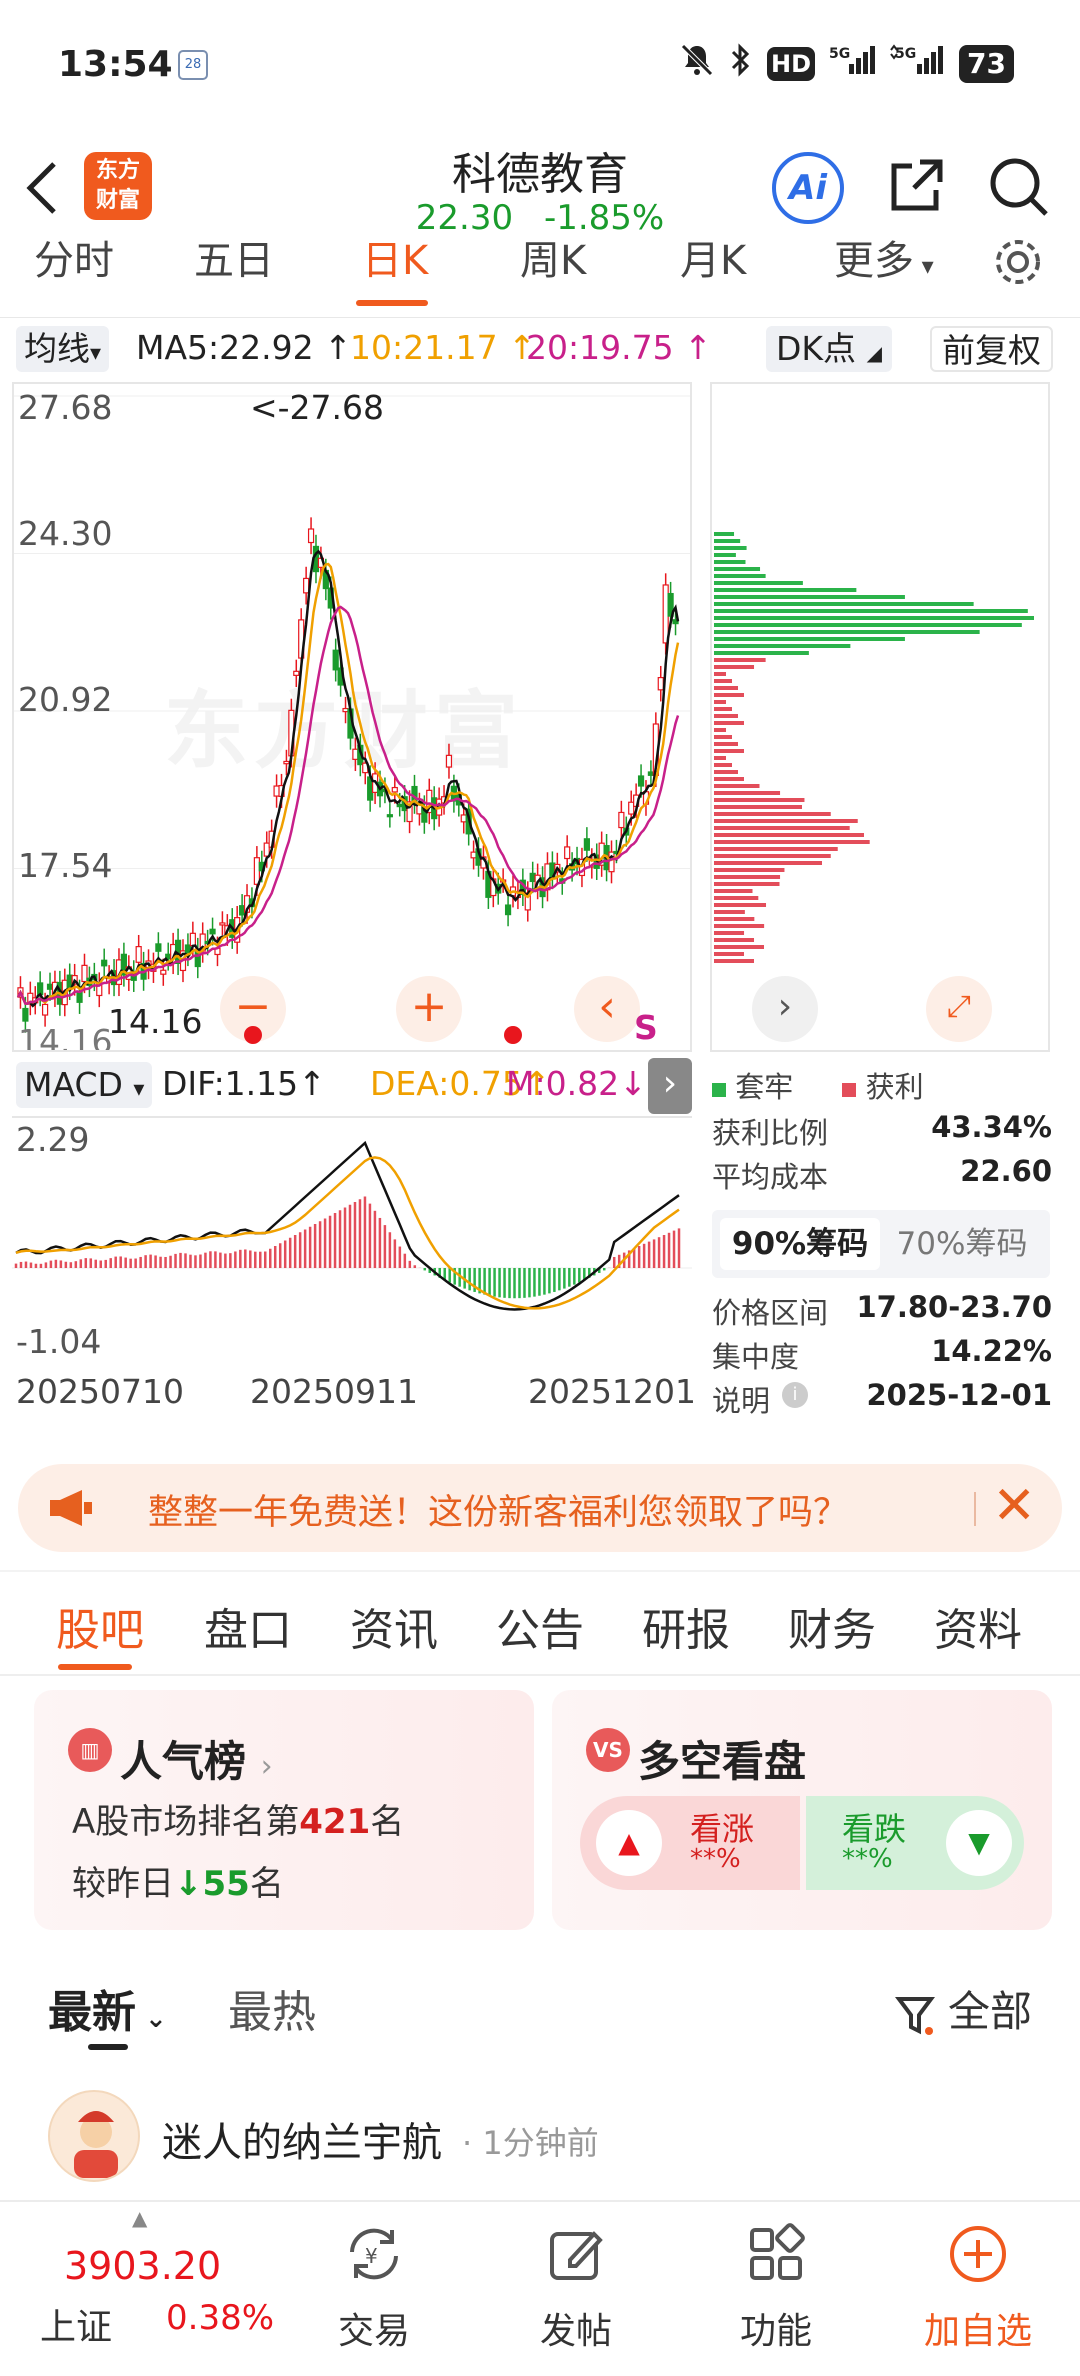 Image resolution: width=1080 pixels, height=2376 pixels. I want to click on nav-trade: ¥ 交易, so click(374, 2292).